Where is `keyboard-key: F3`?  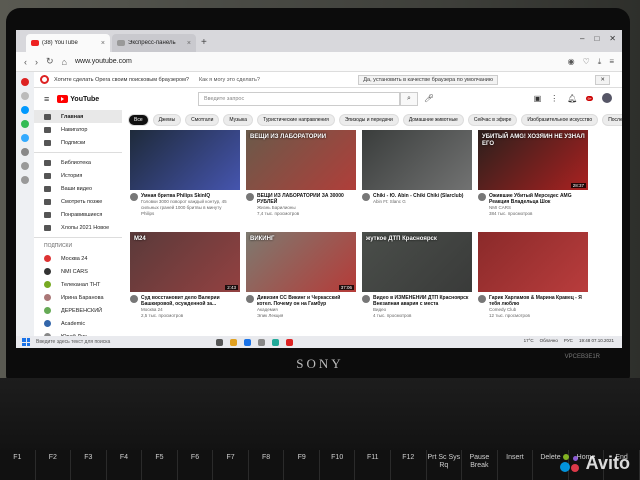
keyboard-key: F3 is located at coordinates (89, 465).